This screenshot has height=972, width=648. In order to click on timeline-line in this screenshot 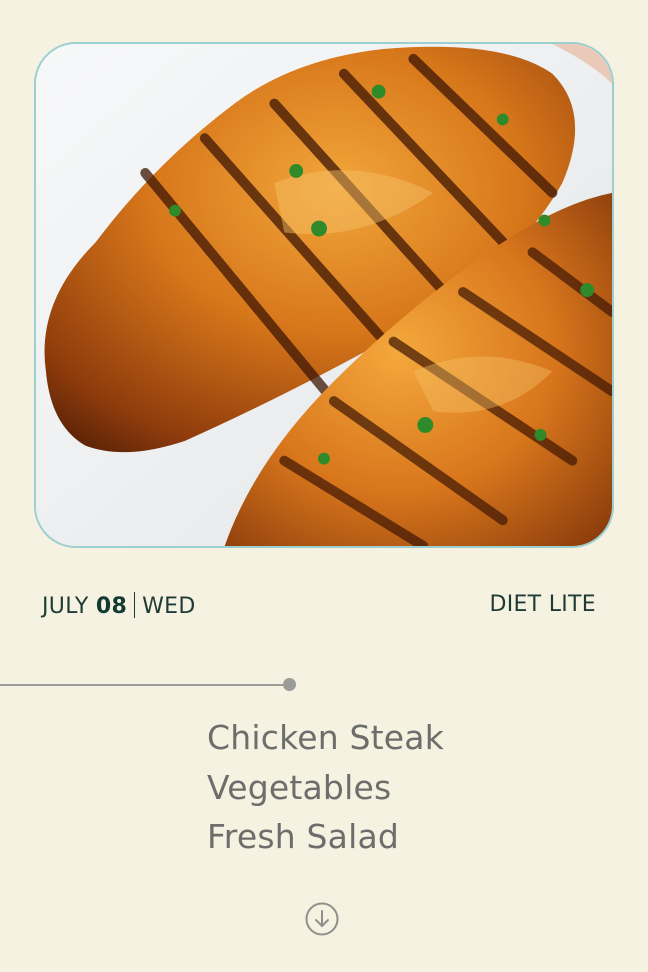, I will do `click(143, 685)`.